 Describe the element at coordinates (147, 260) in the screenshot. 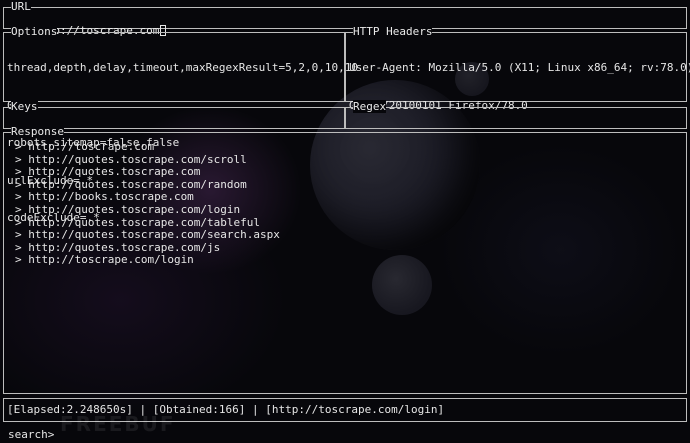

I see `response-item: > http://toscrape.com/login` at that location.